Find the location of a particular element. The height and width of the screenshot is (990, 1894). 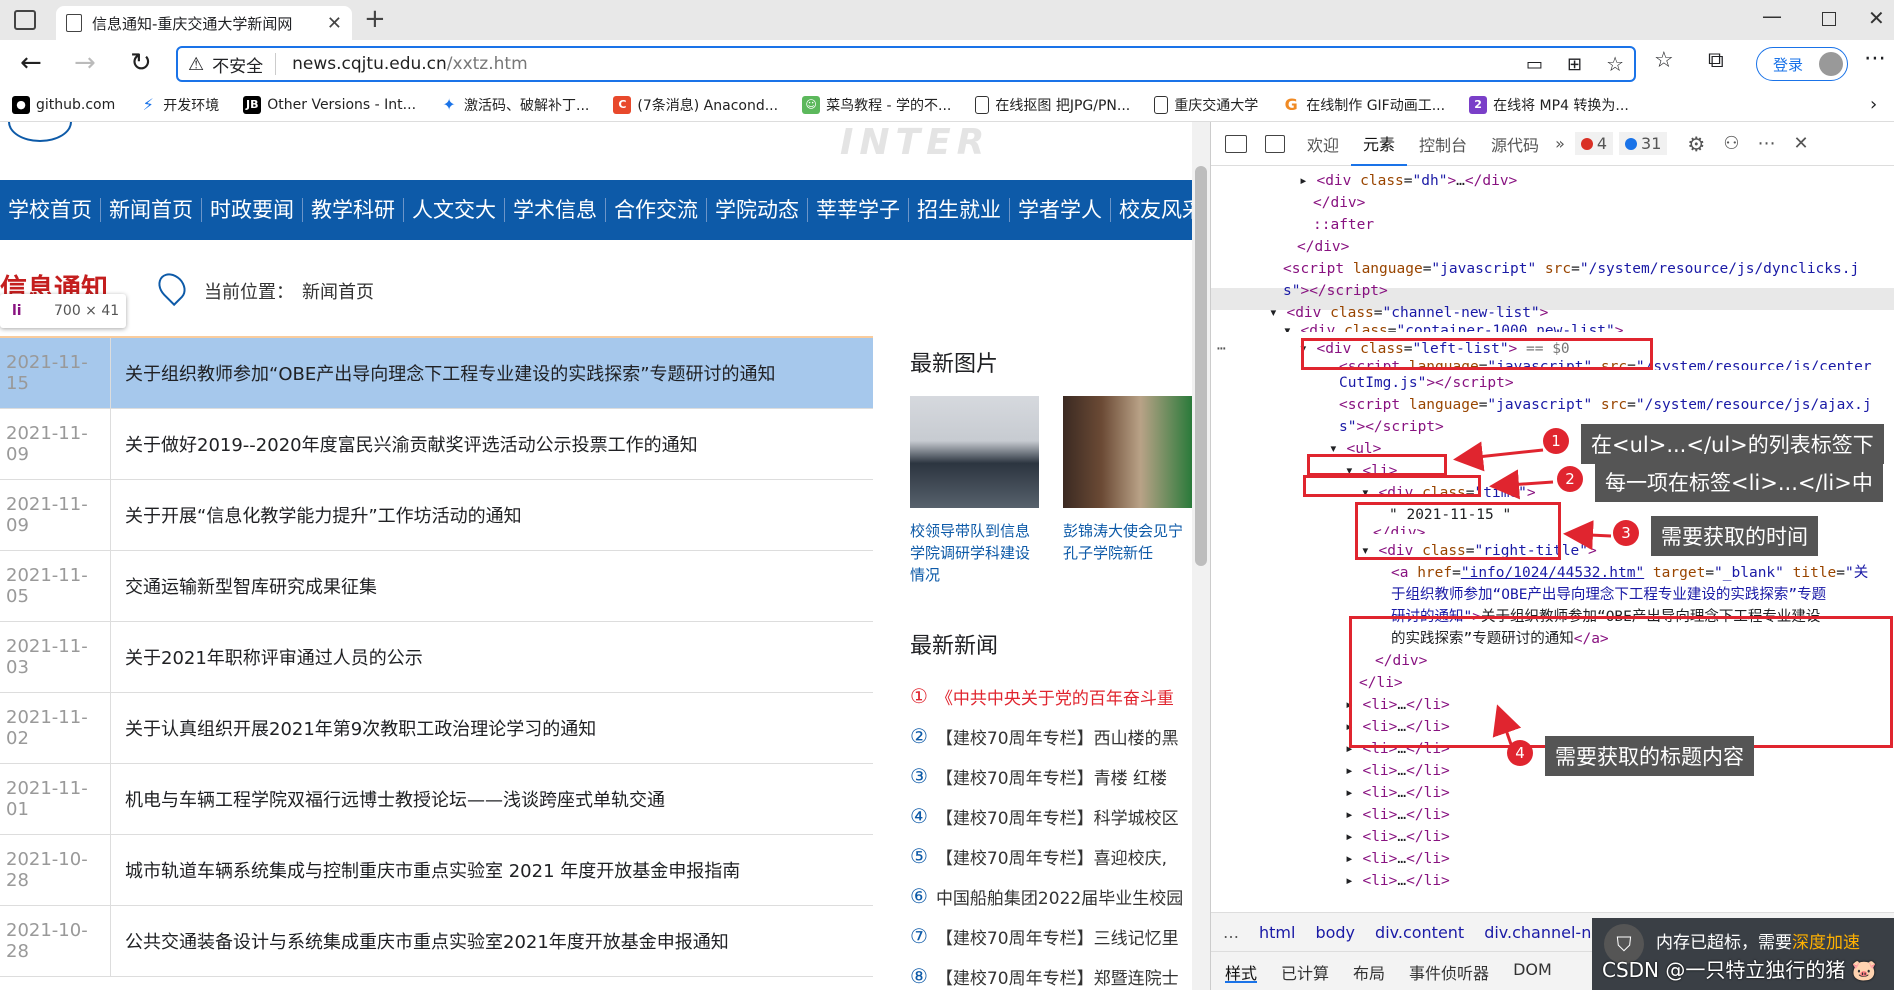

news-row: 2021-11-01 机电与车辆工程学院双福行远博士教授论坛——浅谈跨座式单轨交通 is located at coordinates (436, 799).